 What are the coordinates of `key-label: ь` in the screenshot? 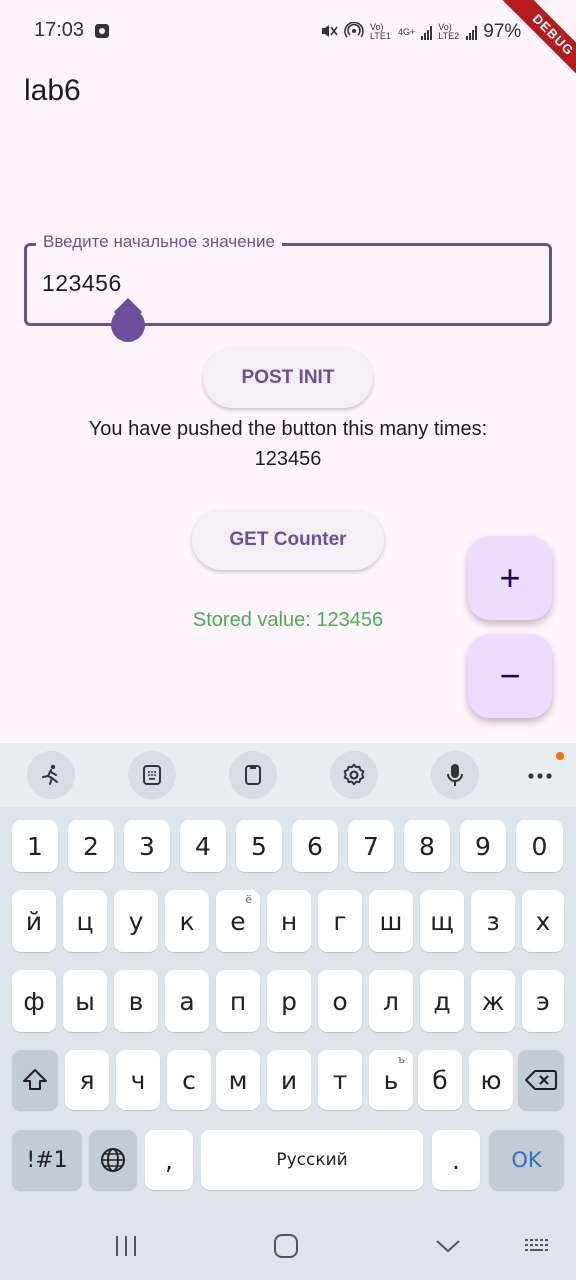 It's located at (391, 1080).